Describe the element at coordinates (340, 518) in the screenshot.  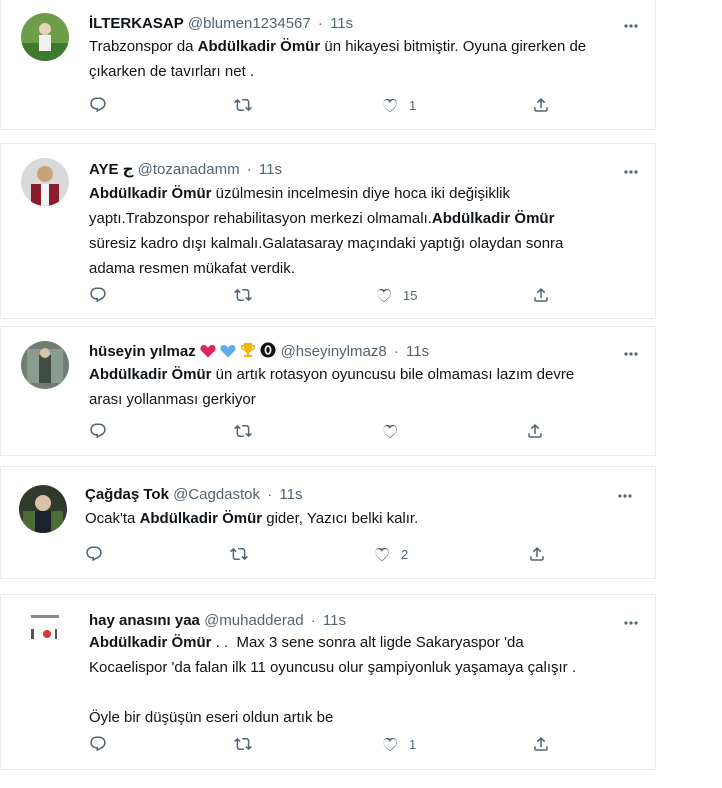
I see `tweet-text-segment: gider, Yazıcı belki kalır.` at that location.